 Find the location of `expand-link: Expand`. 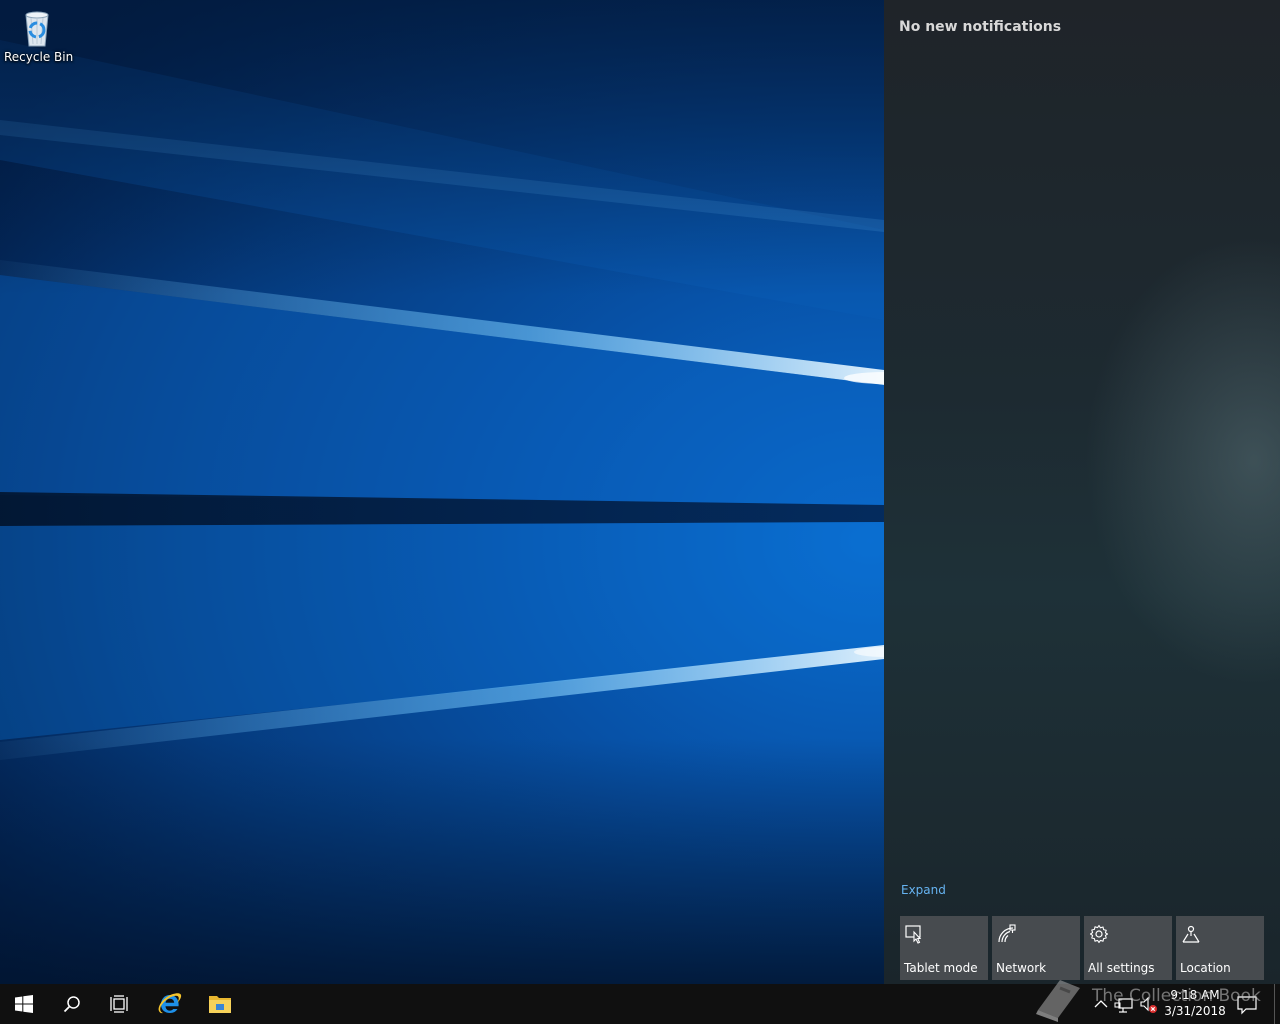

expand-link: Expand is located at coordinates (923, 890).